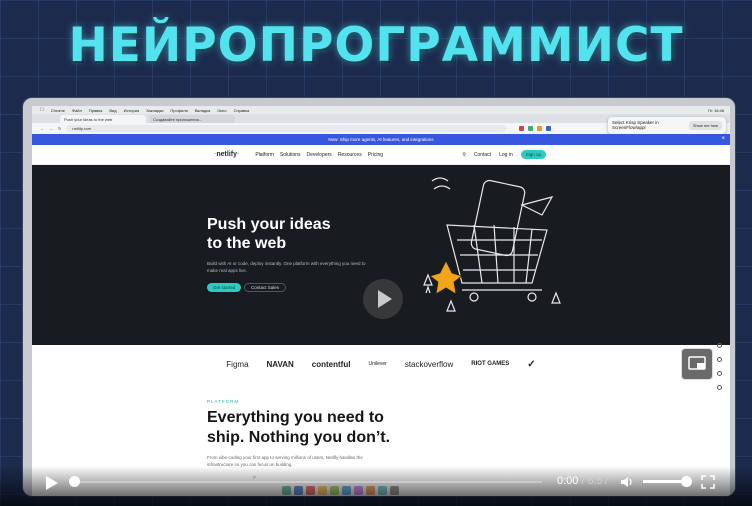 This screenshot has width=752, height=506. What do you see at coordinates (492, 244) in the screenshot?
I see `shopping-cart-illustration` at bounding box center [492, 244].